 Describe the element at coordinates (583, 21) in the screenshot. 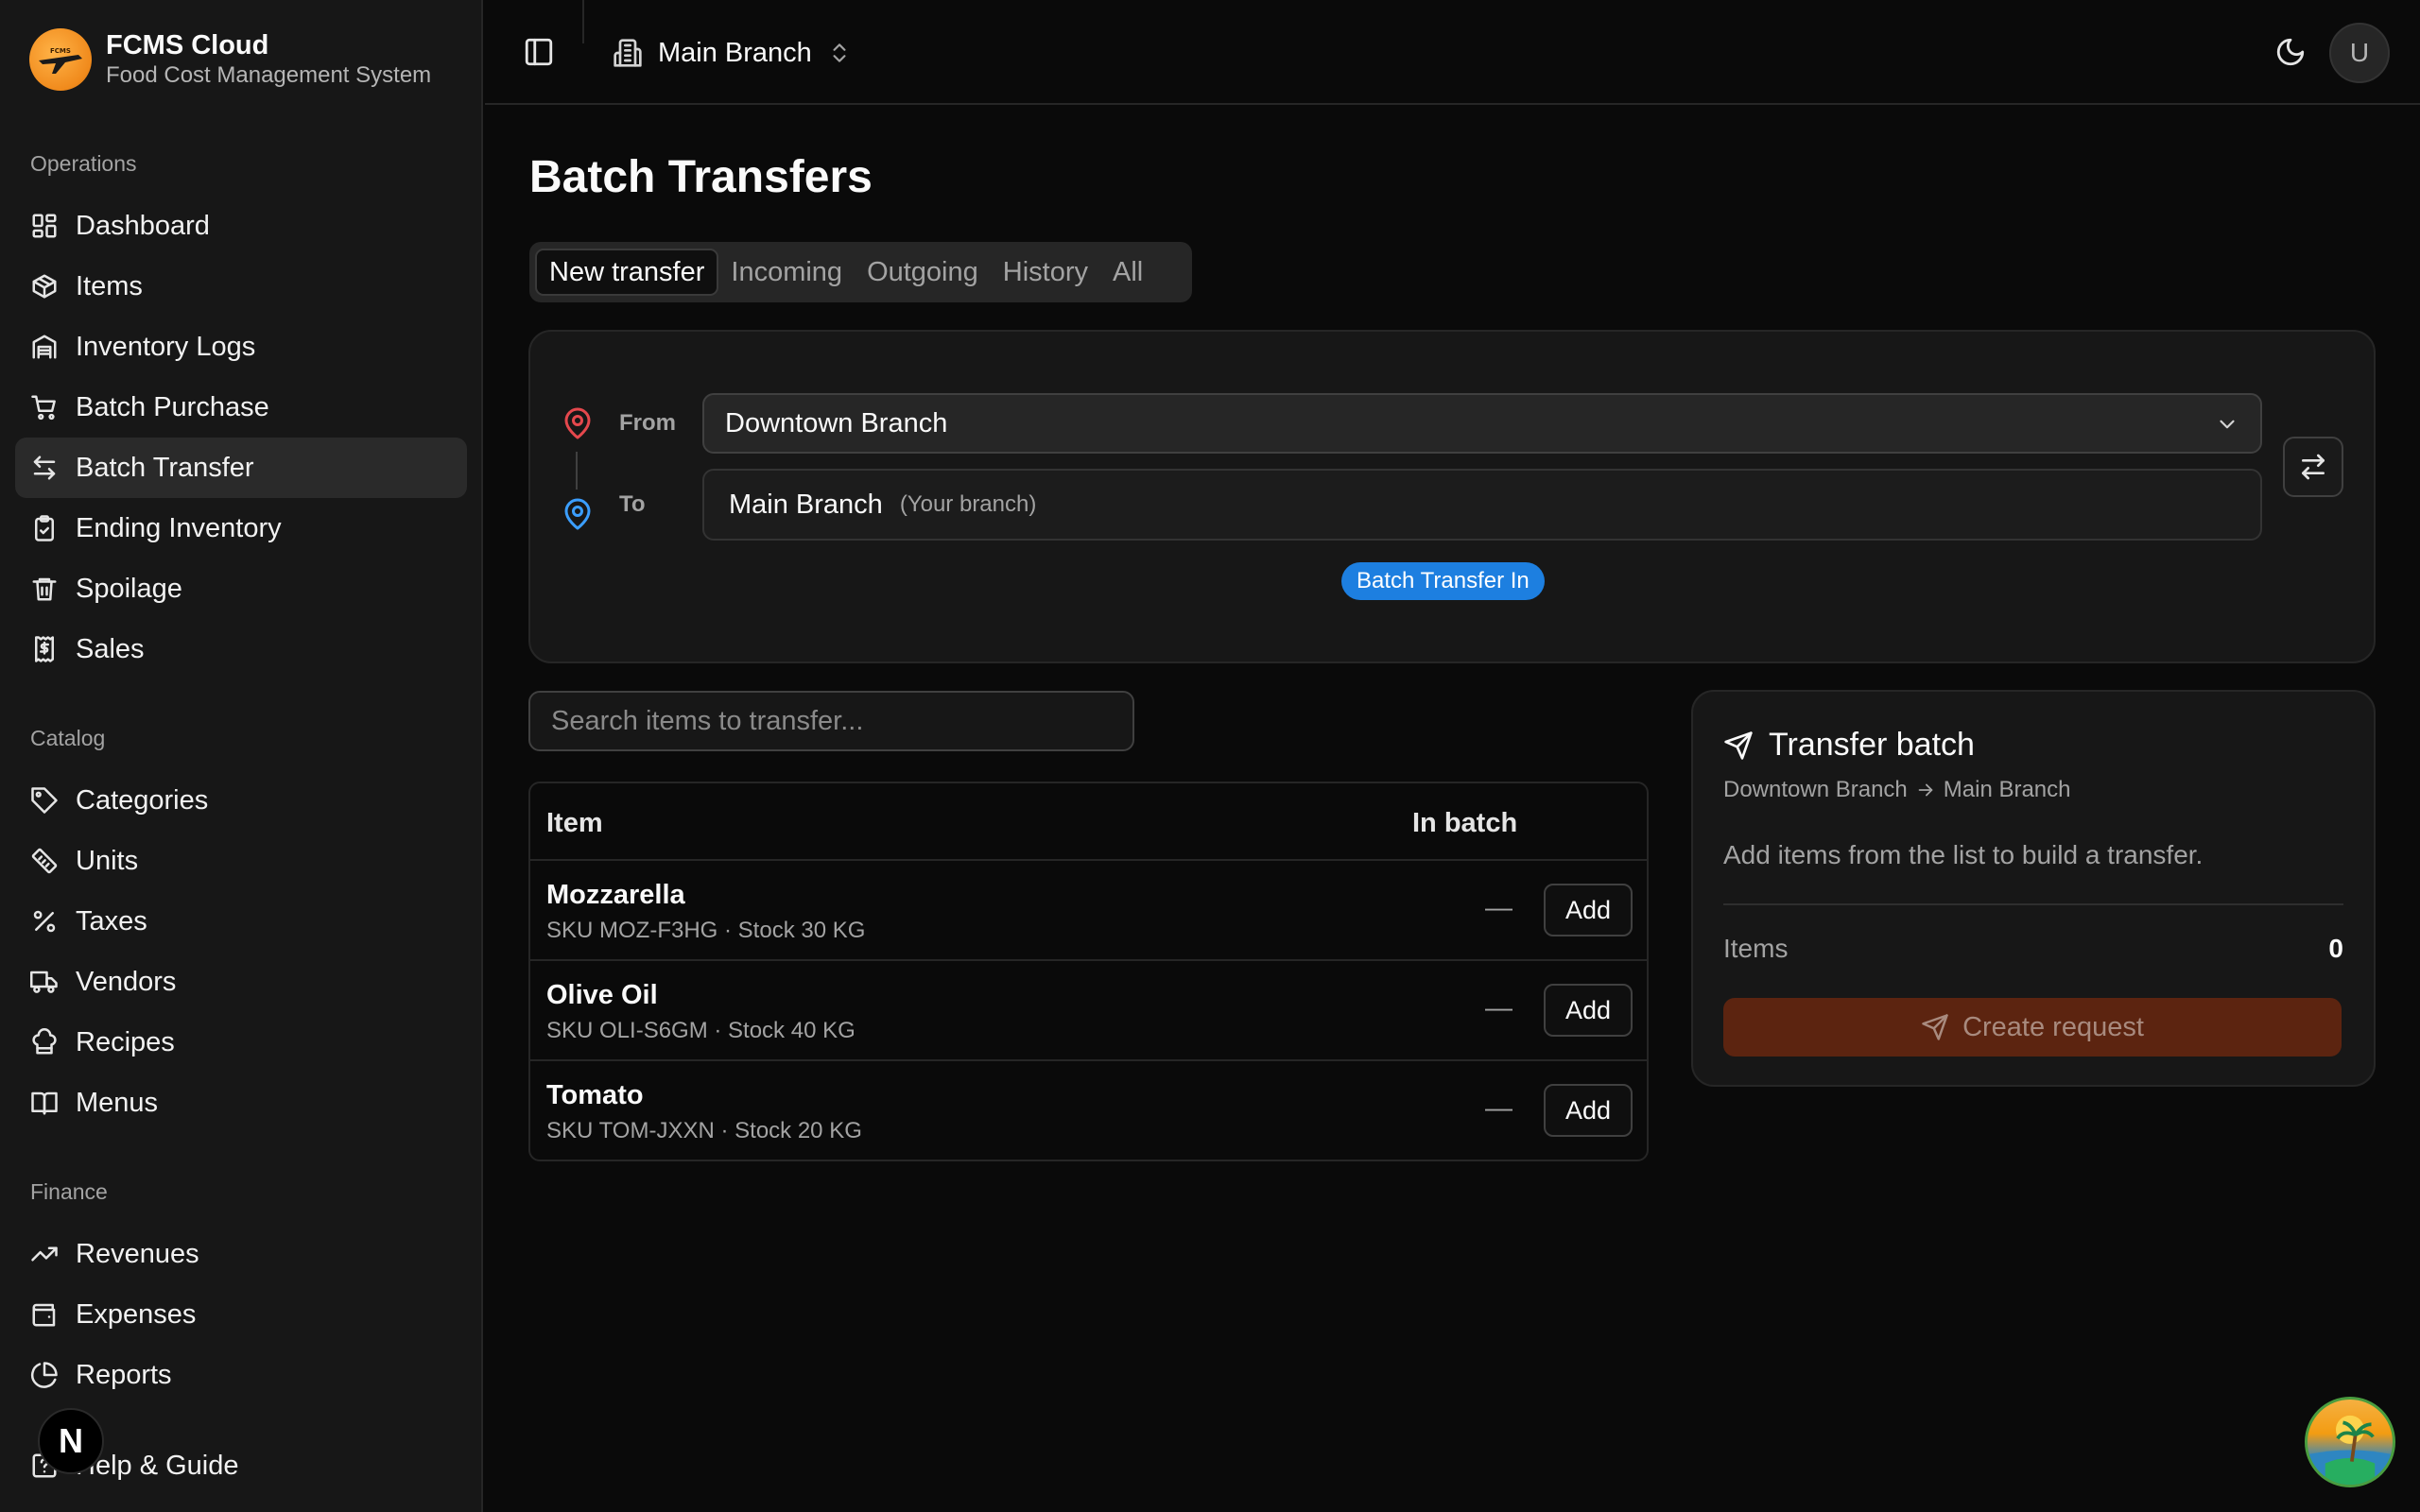

I see `topbar-divider` at that location.